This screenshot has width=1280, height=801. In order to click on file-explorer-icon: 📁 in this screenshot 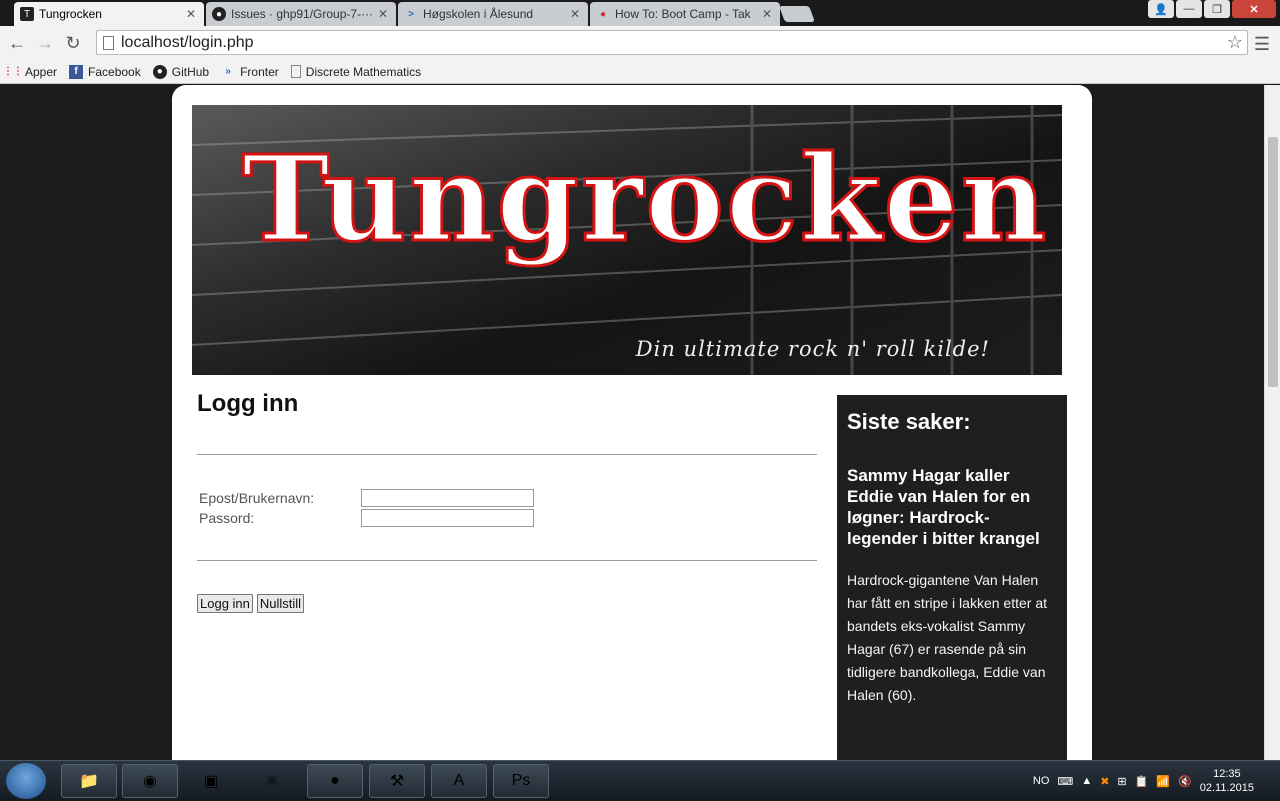, I will do `click(89, 781)`.